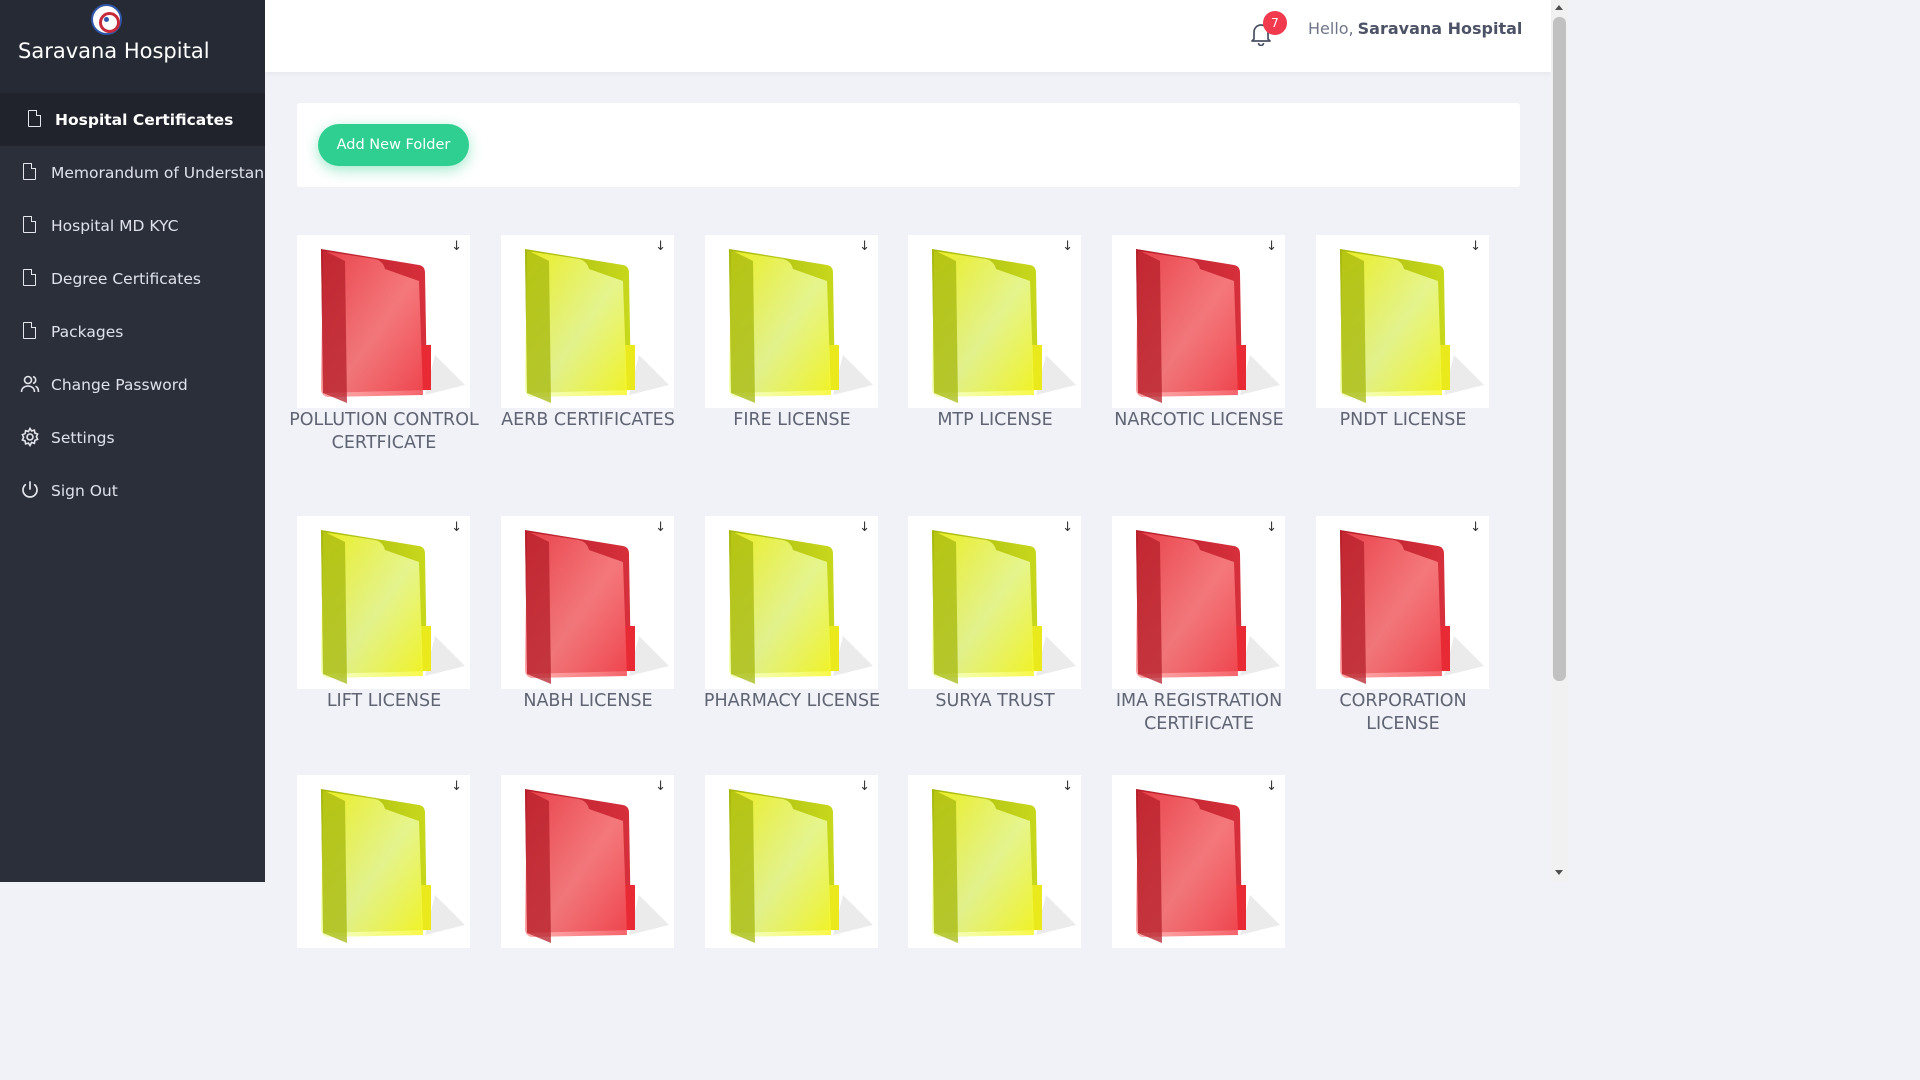  Describe the element at coordinates (384, 701) in the screenshot. I see `folder-label: LIFT LICENSE` at that location.